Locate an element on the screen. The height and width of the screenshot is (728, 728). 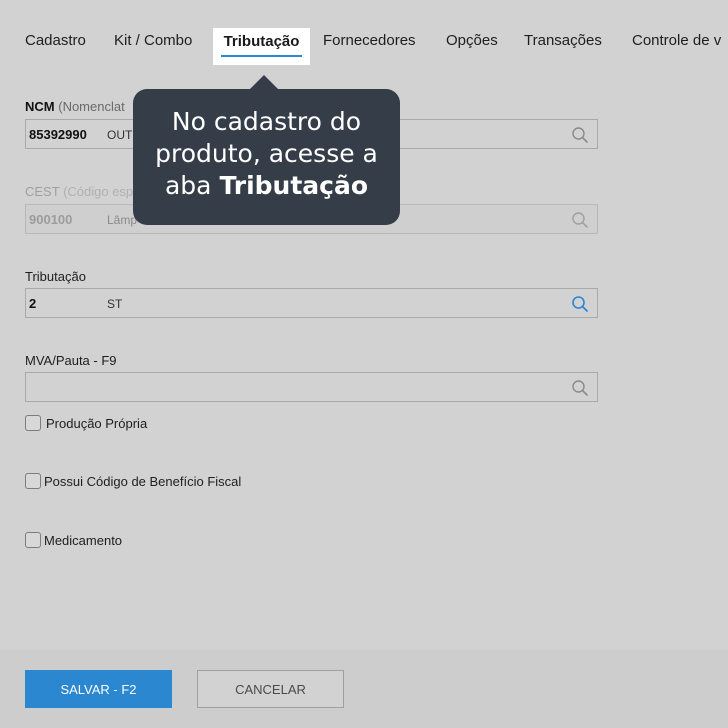
ncm-label-main: NCM is located at coordinates (40, 106).